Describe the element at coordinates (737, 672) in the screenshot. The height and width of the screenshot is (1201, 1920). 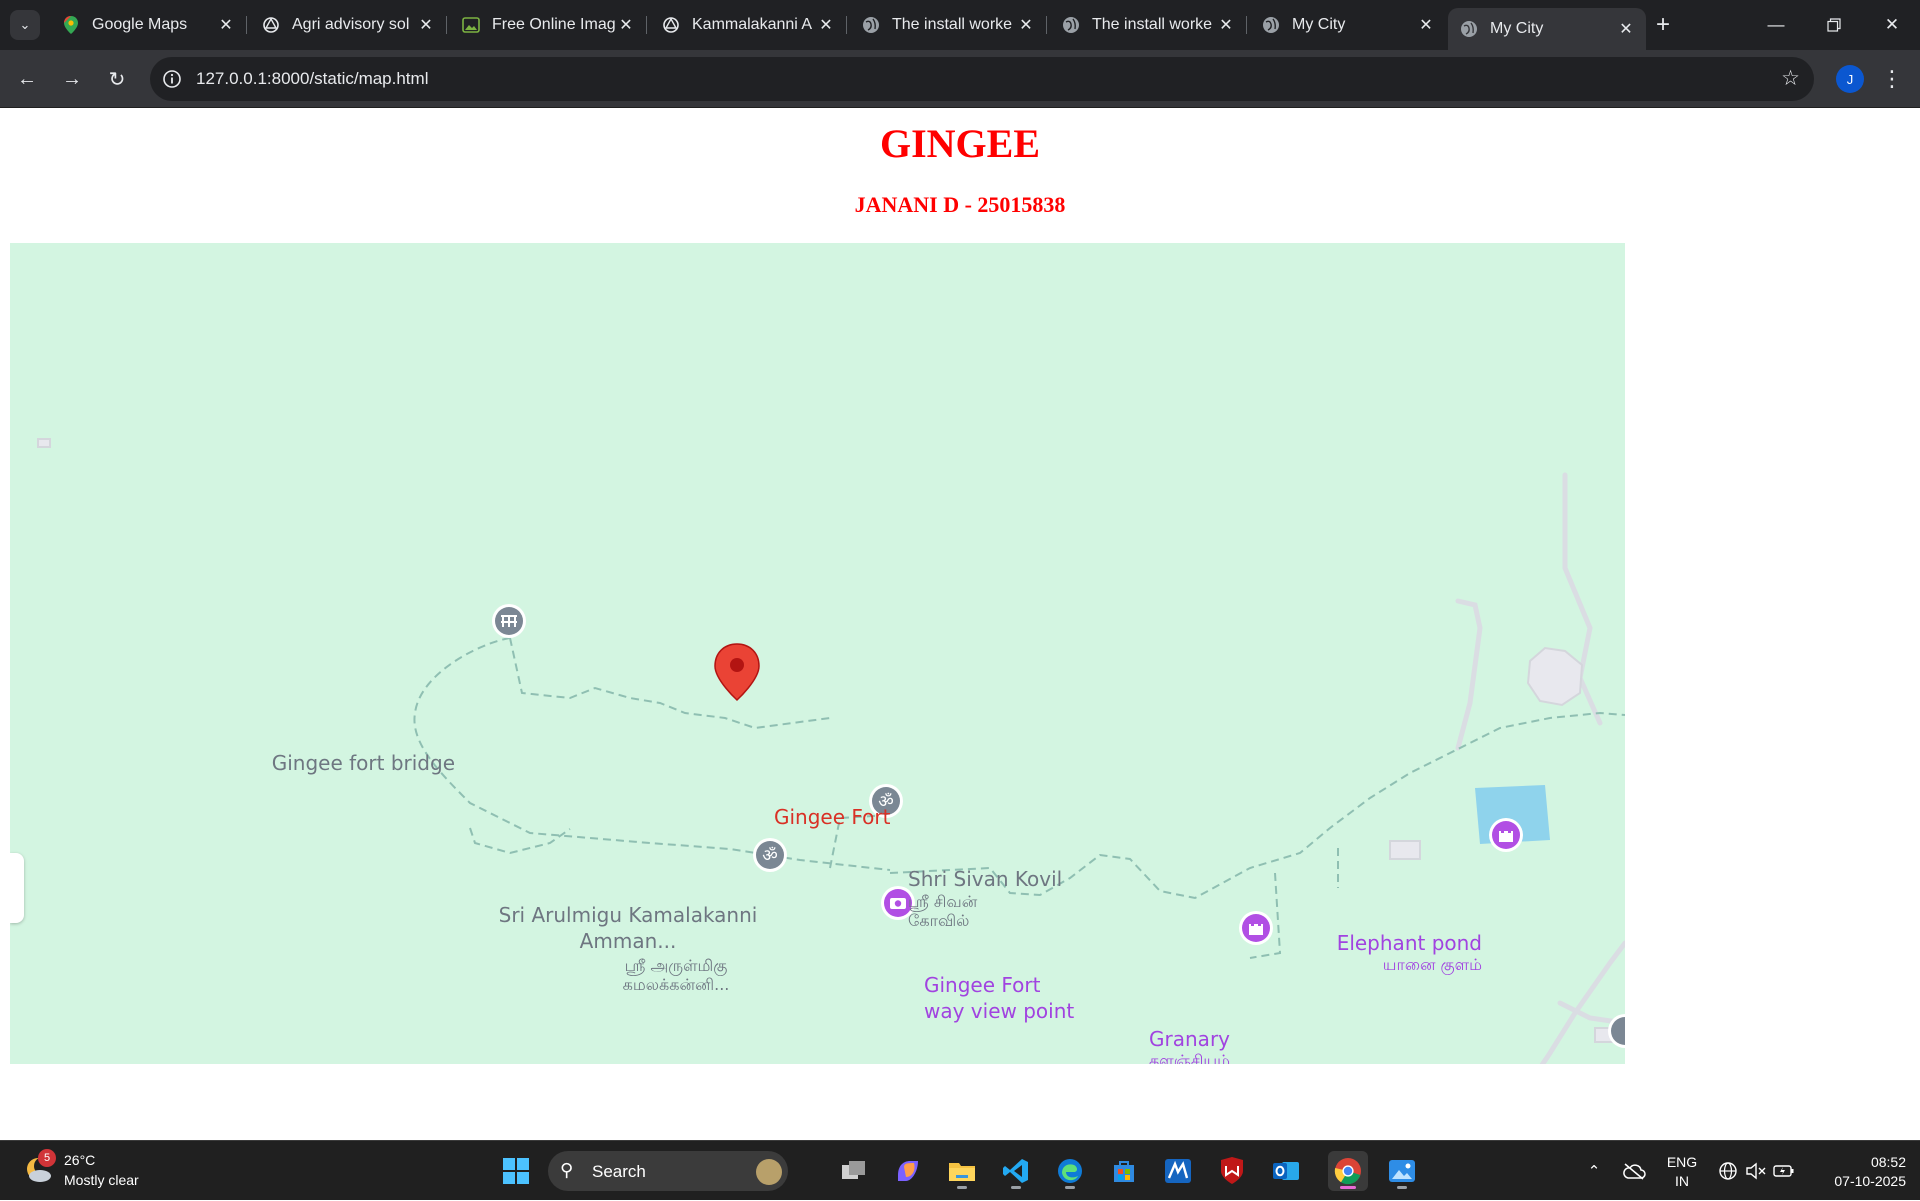
I see `gingee-fort-red-pin-icon` at that location.